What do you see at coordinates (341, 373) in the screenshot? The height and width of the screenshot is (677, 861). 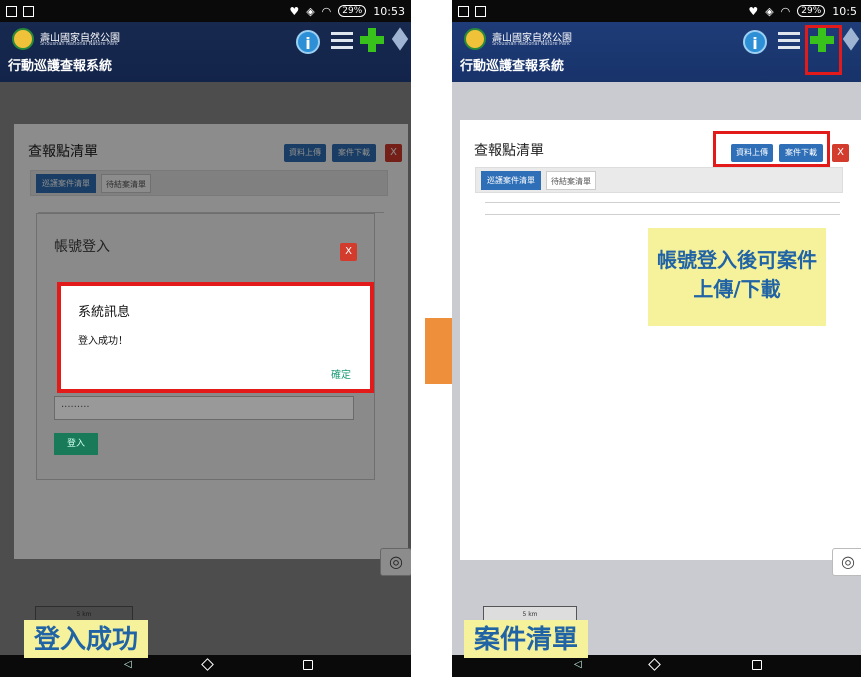 I see `dialog-ok-button: 確定` at bounding box center [341, 373].